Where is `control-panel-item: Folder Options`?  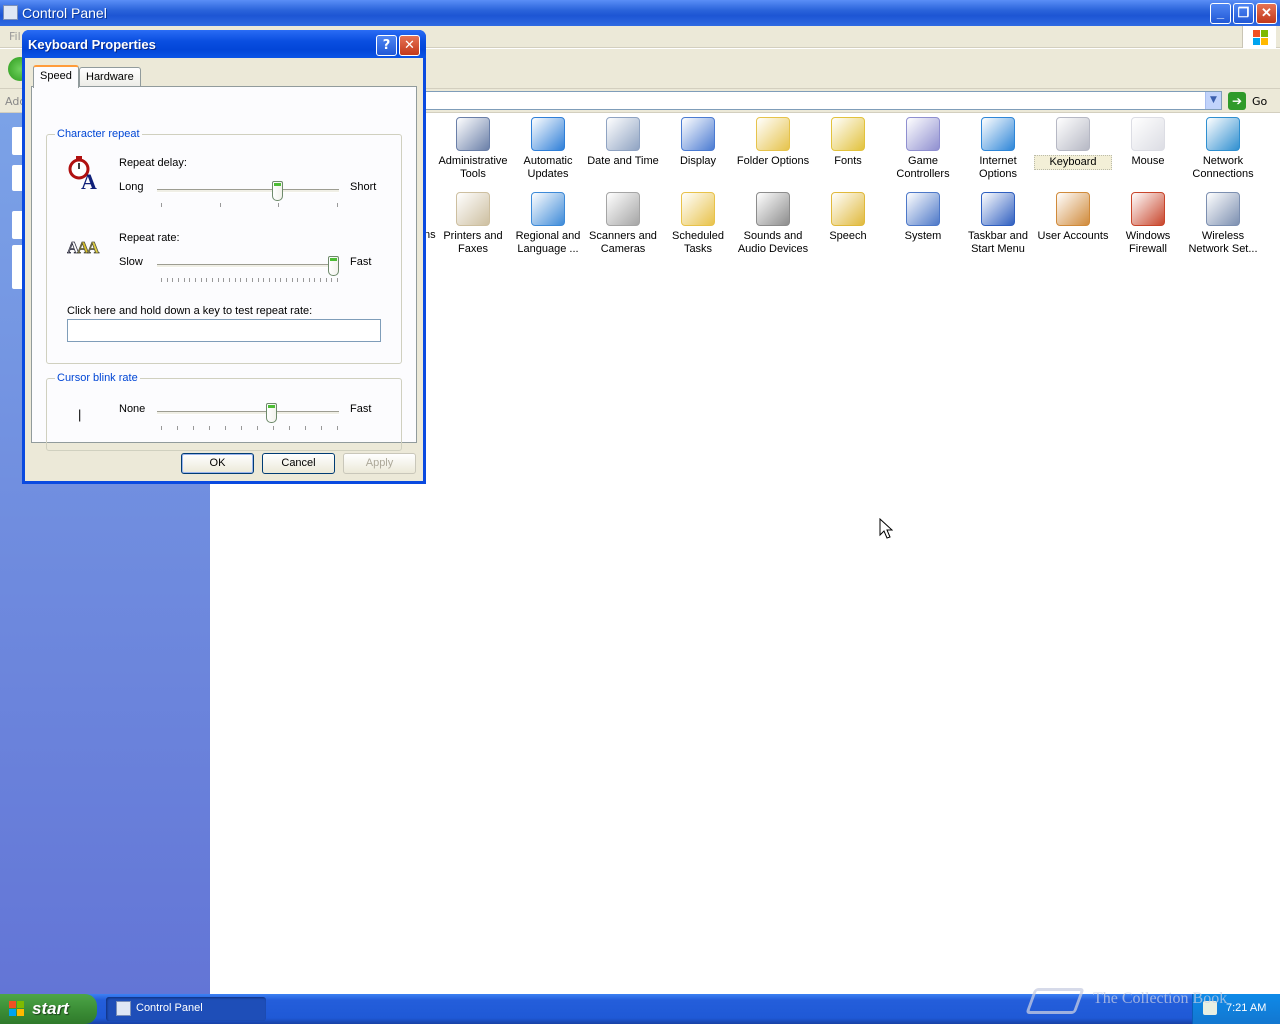 control-panel-item: Folder Options is located at coordinates (773, 142).